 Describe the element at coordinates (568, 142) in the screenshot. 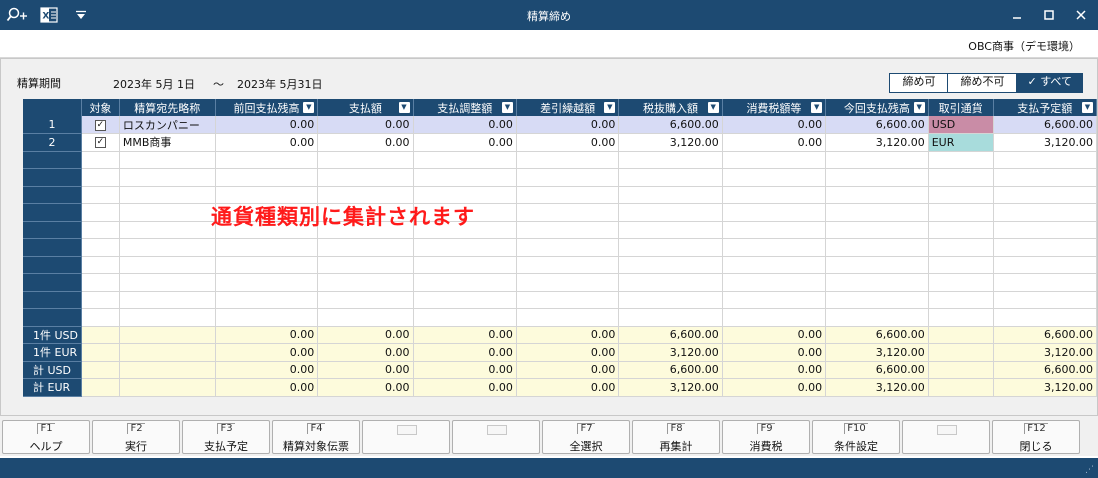

I see `carryover-cell: 0.00` at that location.